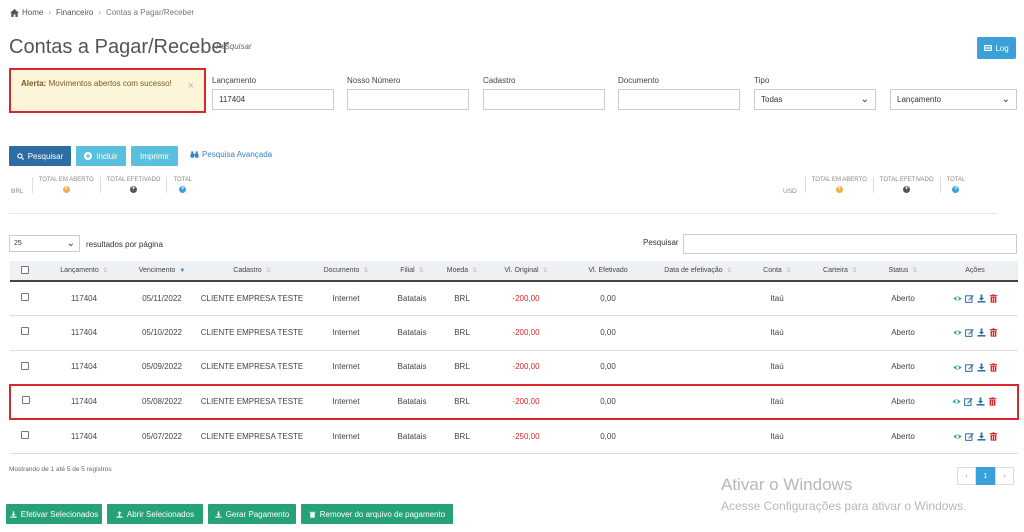 This screenshot has width=1024, height=532. I want to click on home-icon, so click(14, 12).